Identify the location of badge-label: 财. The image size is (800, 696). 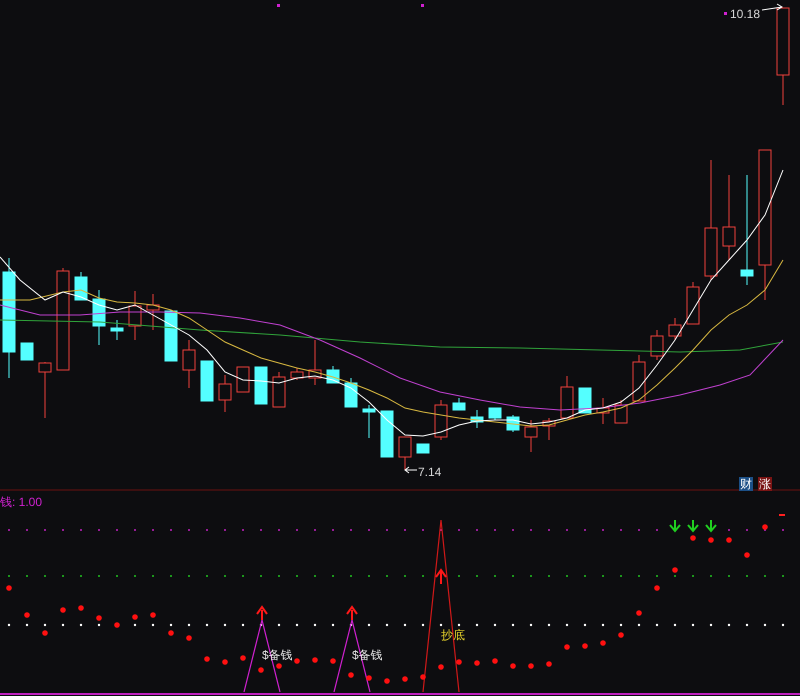
(746, 484).